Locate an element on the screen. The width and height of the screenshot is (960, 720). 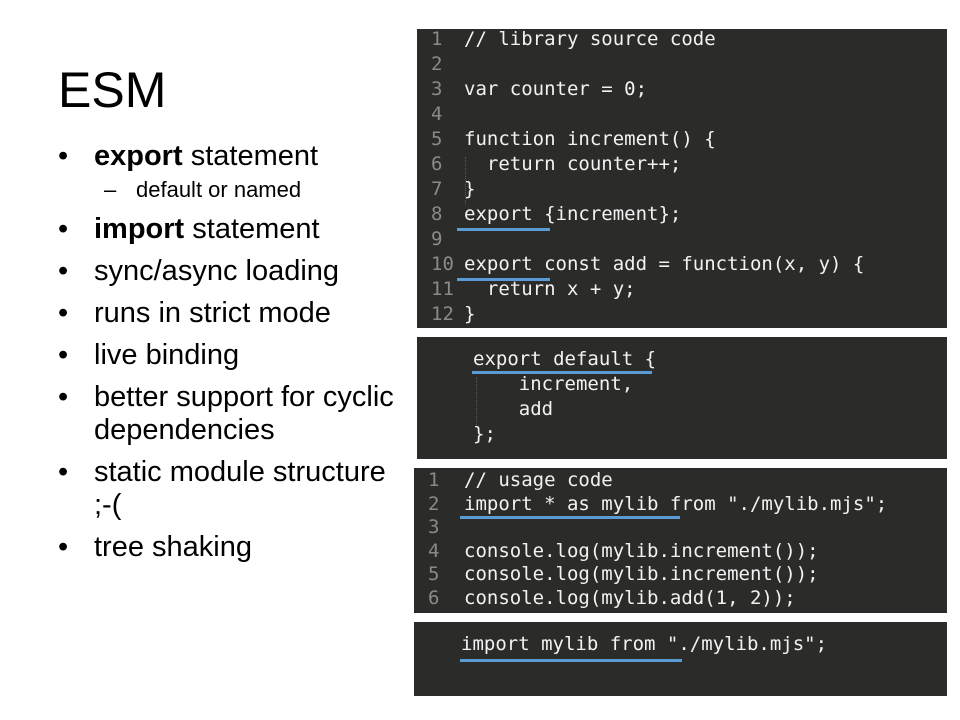
code-line: 1 // library source code is located at coordinates (682, 40).